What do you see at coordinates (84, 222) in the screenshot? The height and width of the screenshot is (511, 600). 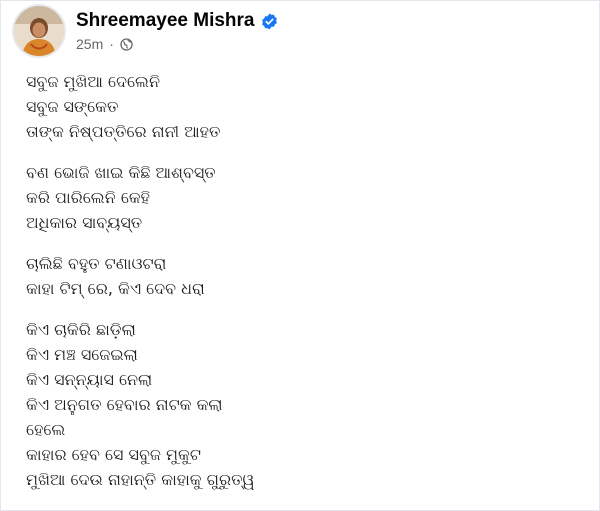 I see `poem-line: ଅଧିକାର ସାବ୍ୟସ୍ତ` at bounding box center [84, 222].